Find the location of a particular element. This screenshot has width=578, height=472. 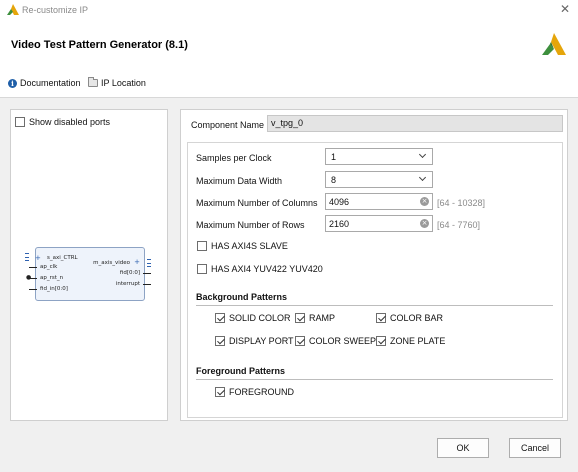

show-disabled-ports-label: Show disabled ports is located at coordinates (70, 121).